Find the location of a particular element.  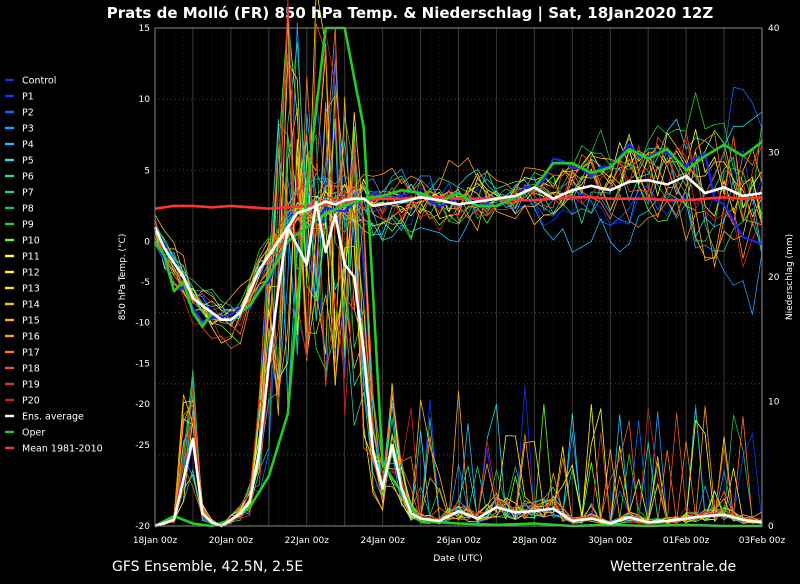

x-tick-label: 20Jan 00z is located at coordinates (231, 541).